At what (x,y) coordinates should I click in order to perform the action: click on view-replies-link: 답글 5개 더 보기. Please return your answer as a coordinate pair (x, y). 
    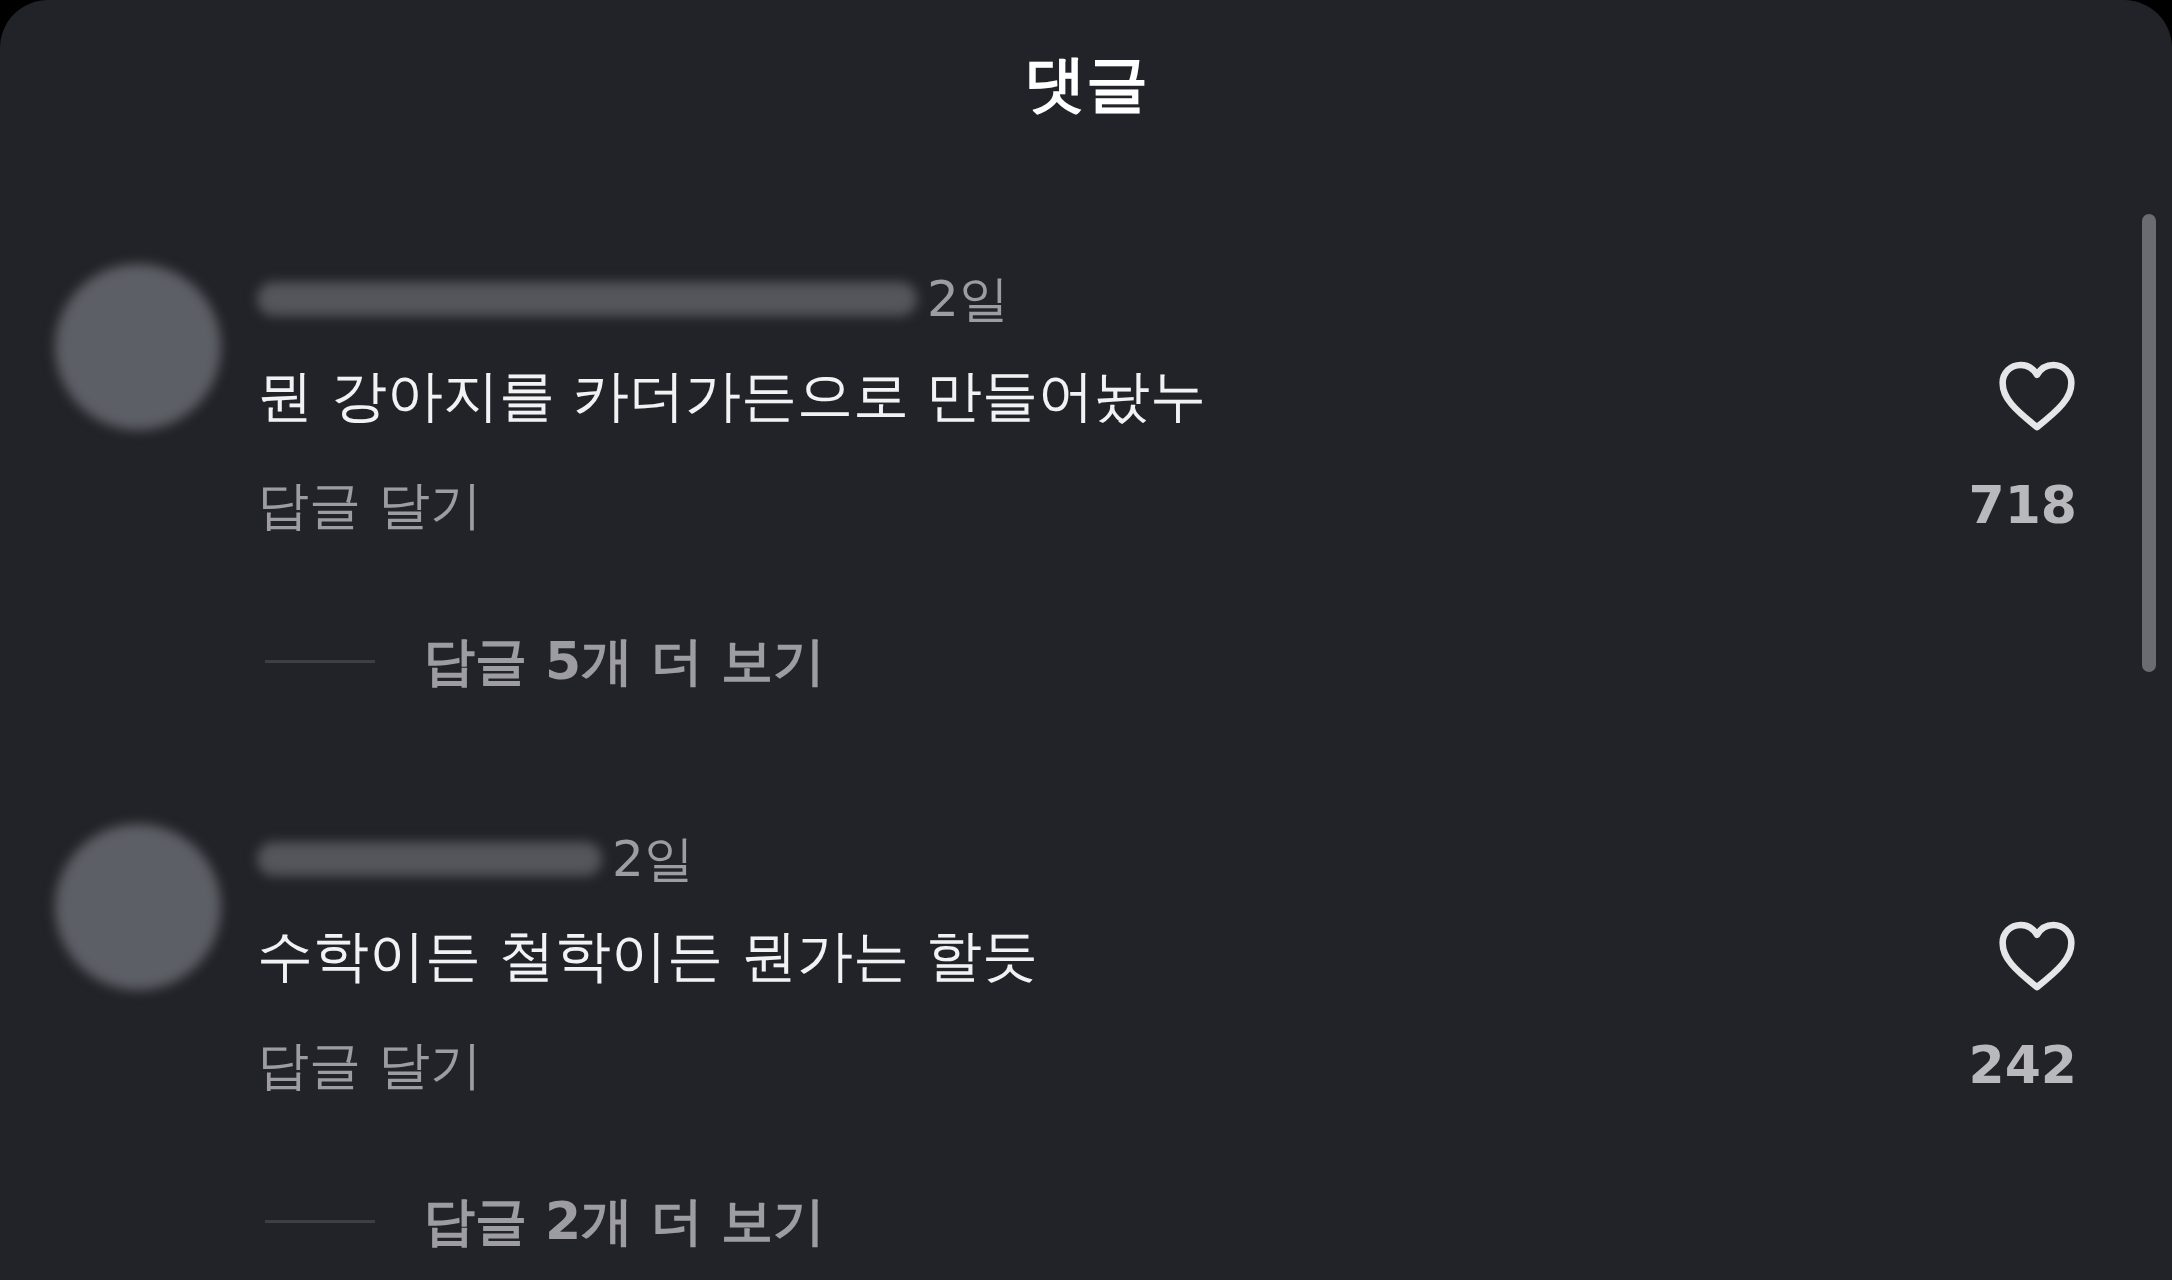
    Looking at the image, I should click on (624, 661).